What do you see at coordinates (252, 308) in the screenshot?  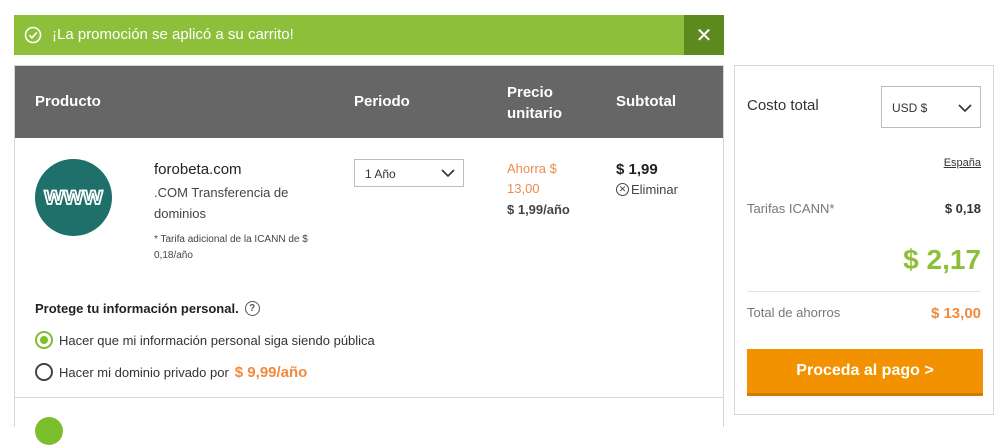 I see `help-icon: ?` at bounding box center [252, 308].